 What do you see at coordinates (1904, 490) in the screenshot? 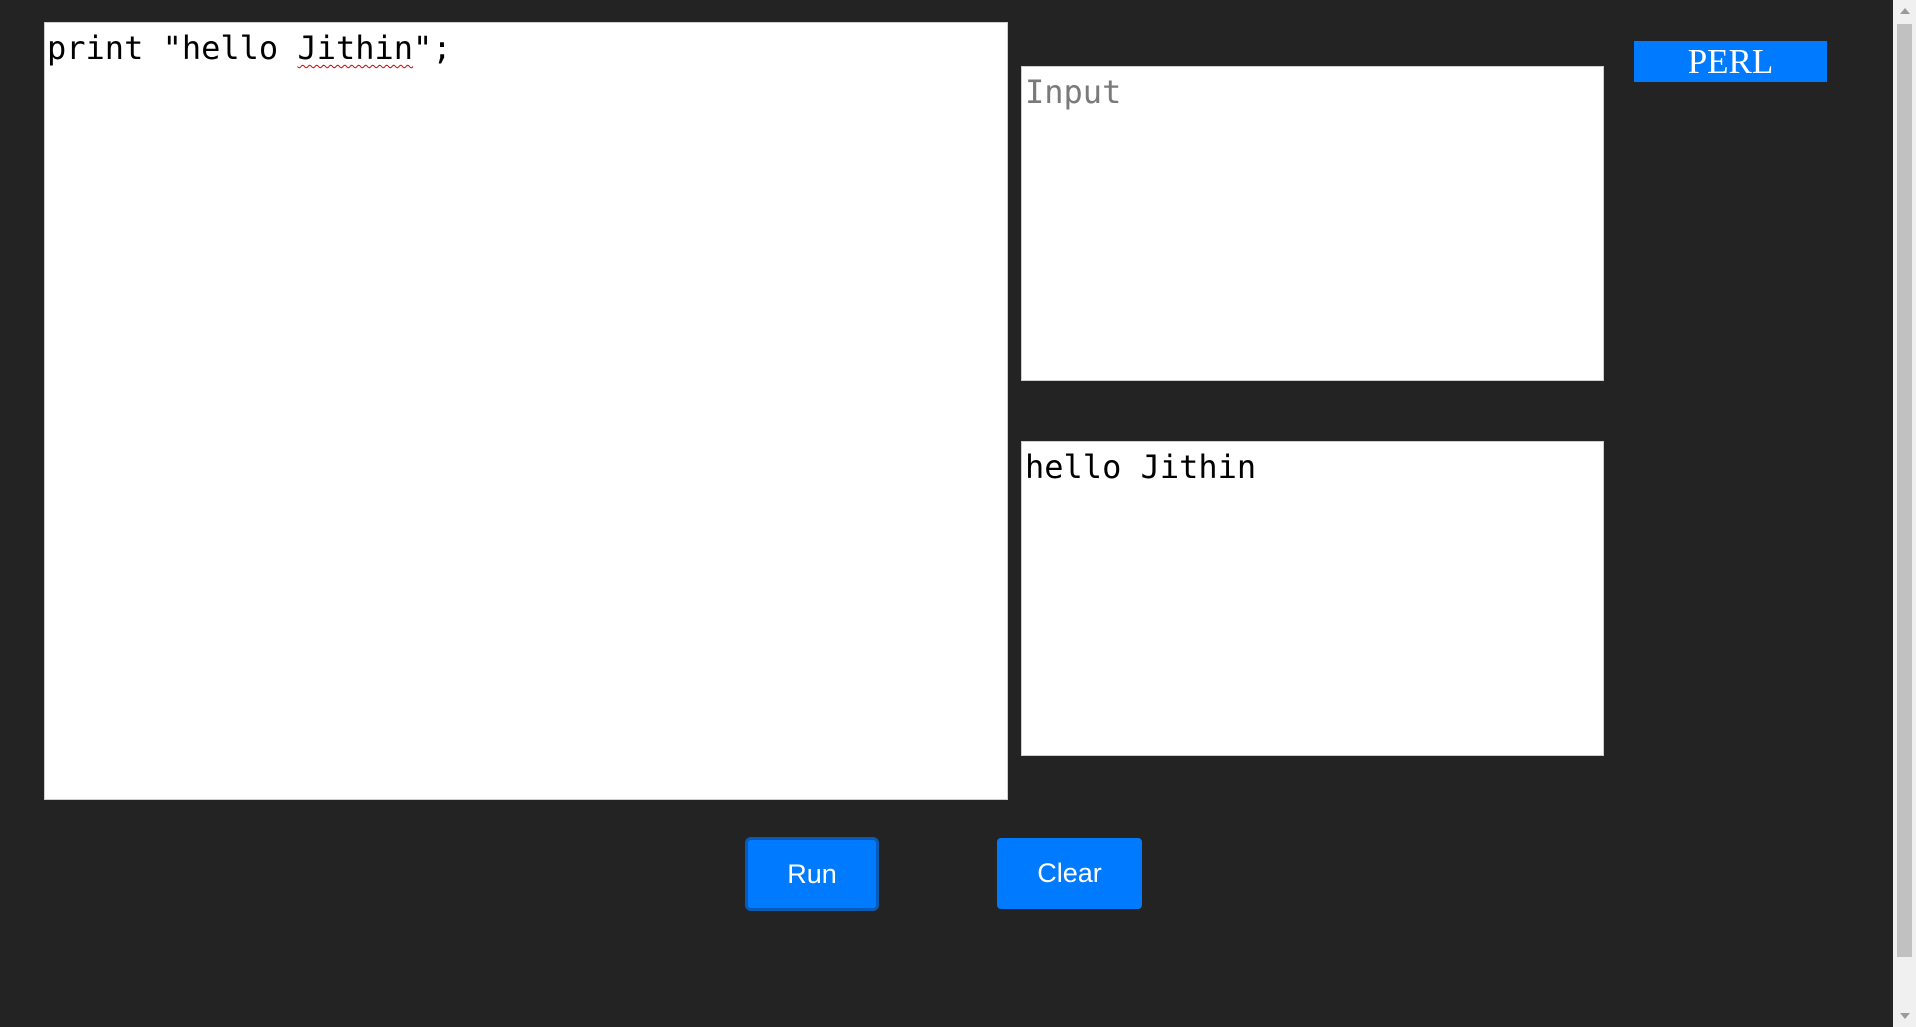
I see `scroll-thumb` at bounding box center [1904, 490].